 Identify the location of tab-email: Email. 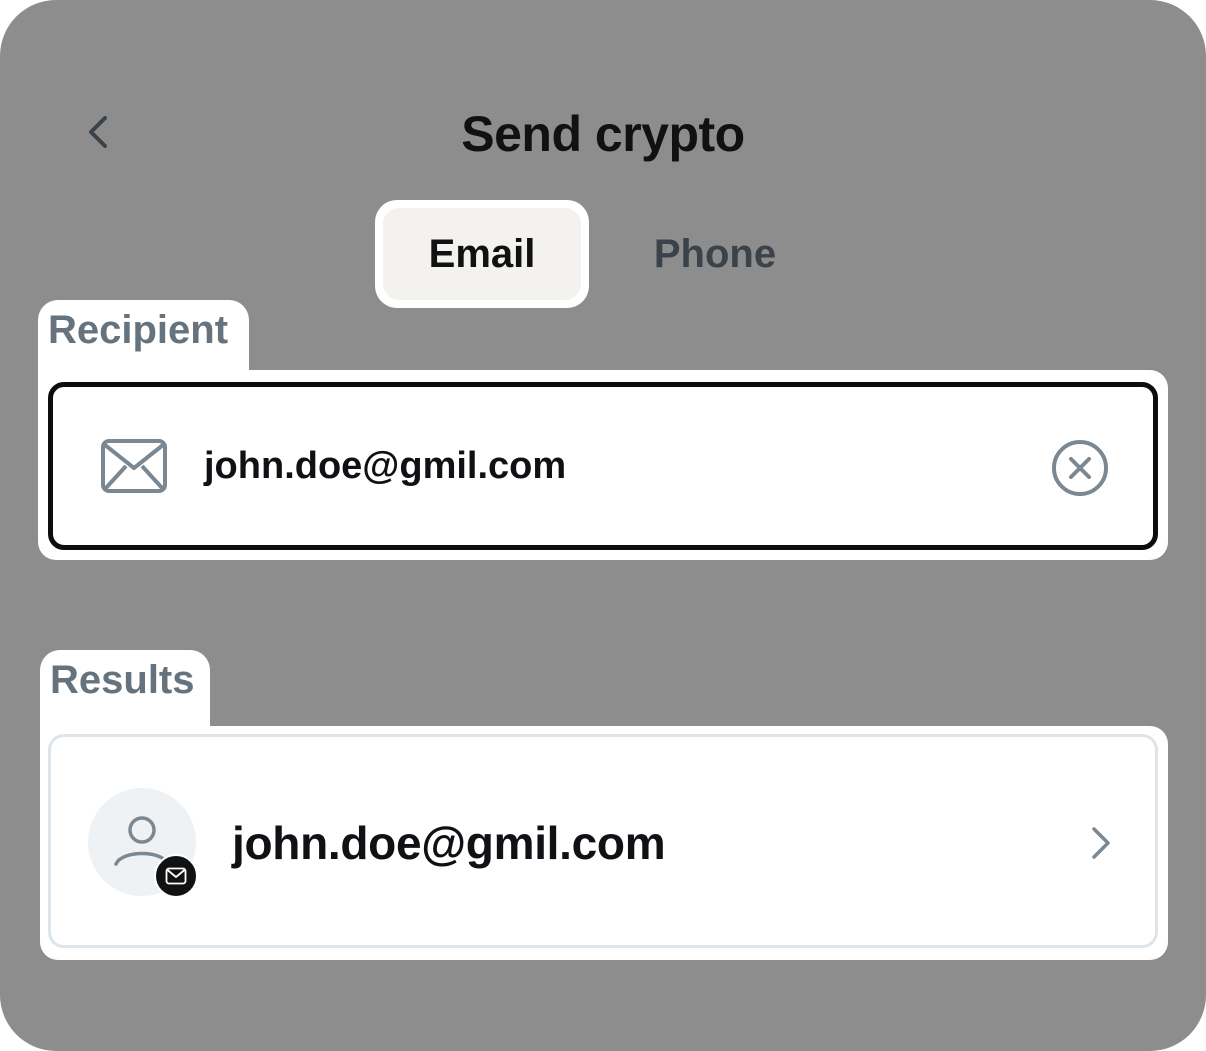
(482, 254).